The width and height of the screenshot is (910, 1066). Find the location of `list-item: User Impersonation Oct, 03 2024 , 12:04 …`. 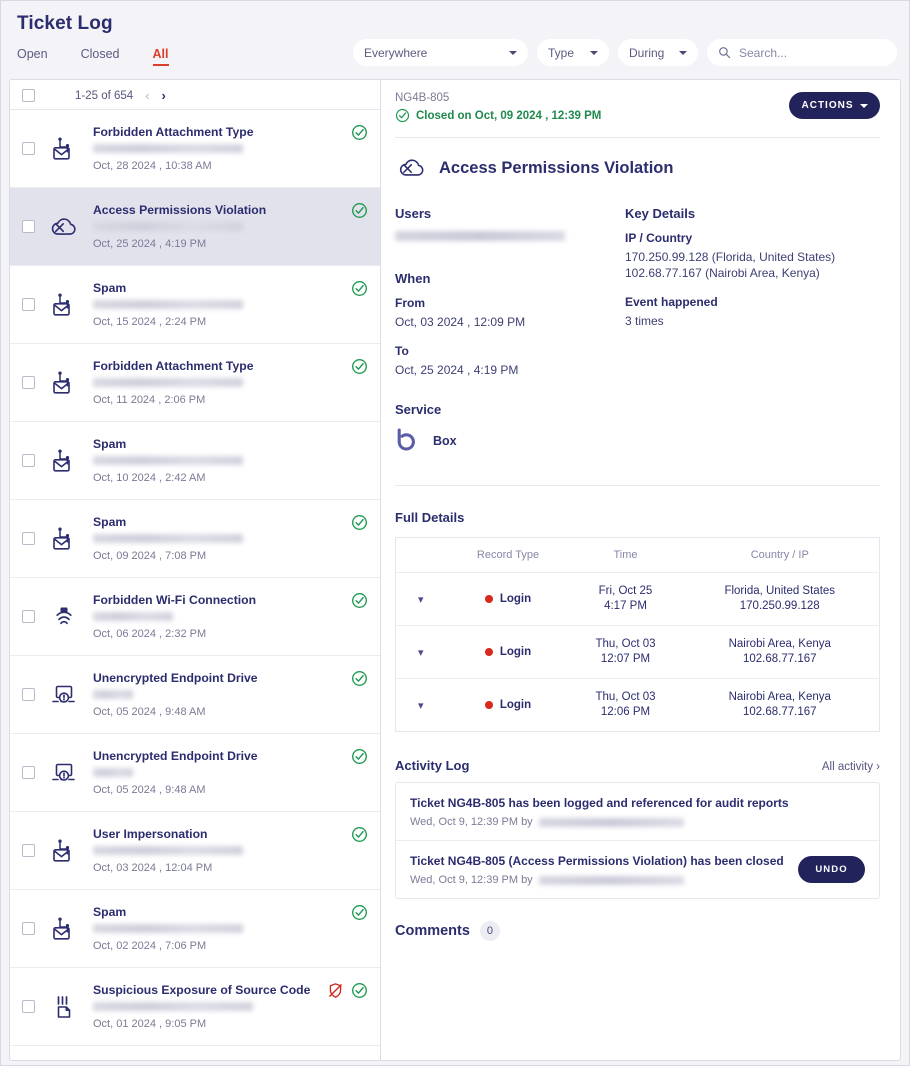

list-item: User Impersonation Oct, 03 2024 , 12:04 … is located at coordinates (195, 851).